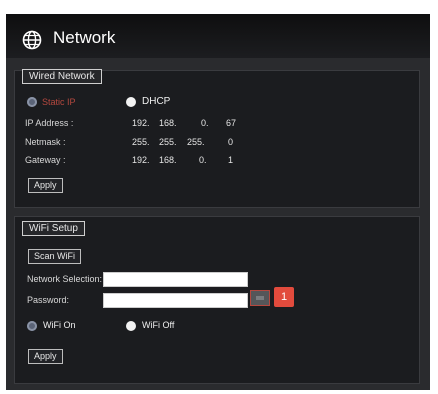 This screenshot has width=438, height=394. What do you see at coordinates (32, 326) in the screenshot?
I see `wifi-on-radio` at bounding box center [32, 326].